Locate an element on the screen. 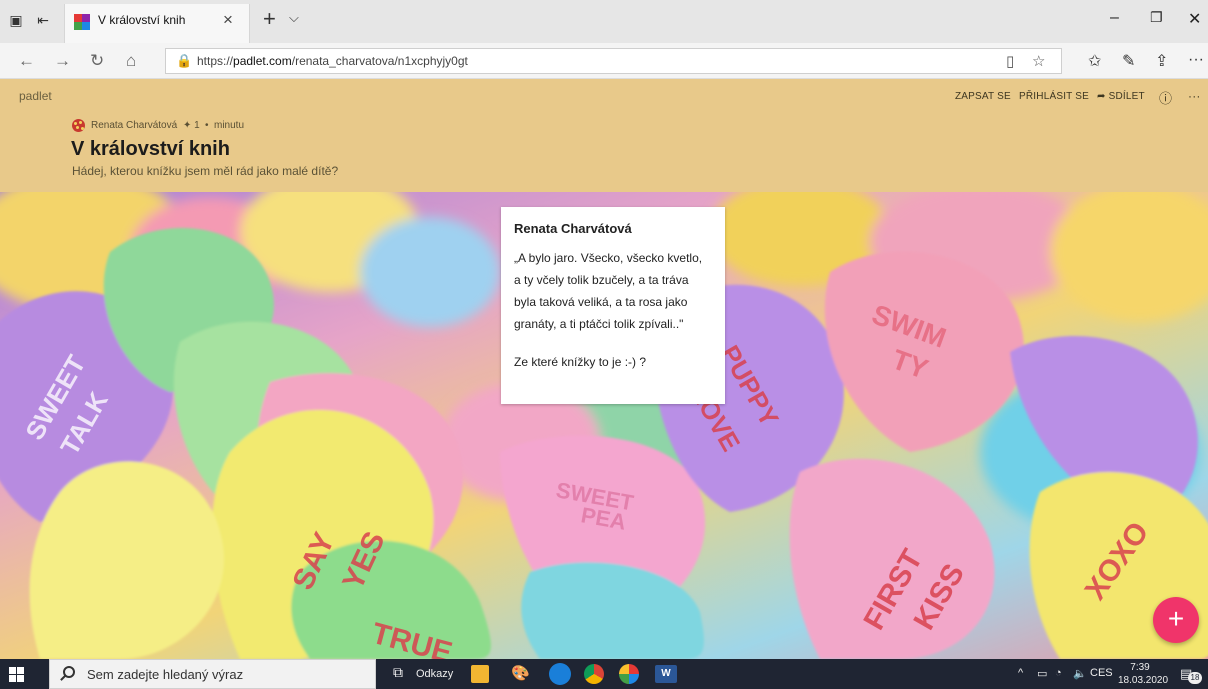 The height and width of the screenshot is (689, 1208). language-indicator: CES is located at coordinates (1101, 673).